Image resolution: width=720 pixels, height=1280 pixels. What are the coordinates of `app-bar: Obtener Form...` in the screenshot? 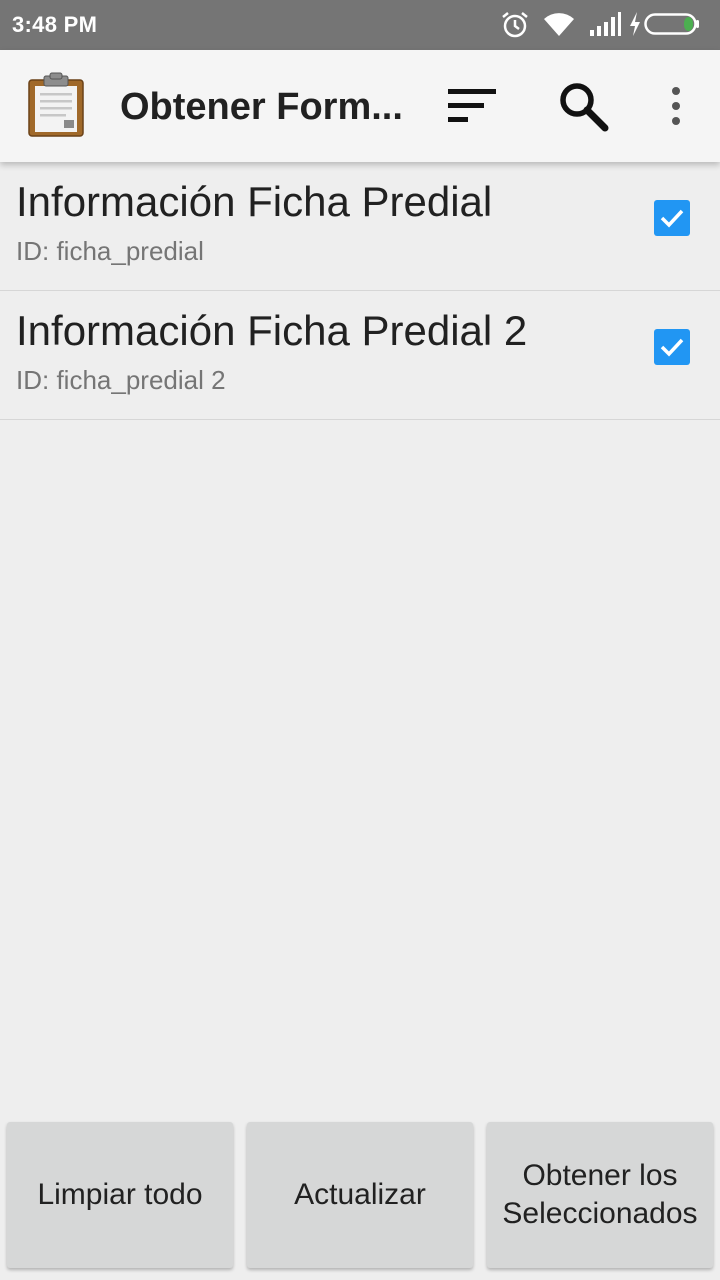 It's located at (360, 106).